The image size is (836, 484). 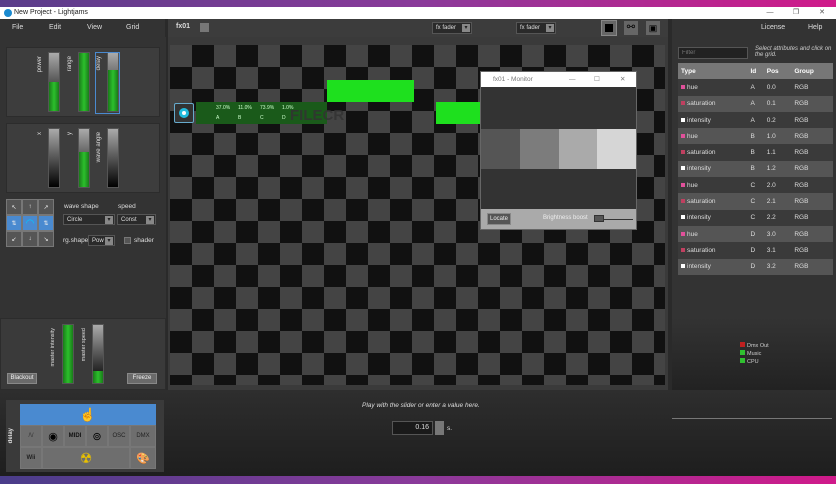 What do you see at coordinates (558, 79) in the screenshot?
I see `monitor-titlebar: fx01 - Monitor — ☐ ✕` at bounding box center [558, 79].